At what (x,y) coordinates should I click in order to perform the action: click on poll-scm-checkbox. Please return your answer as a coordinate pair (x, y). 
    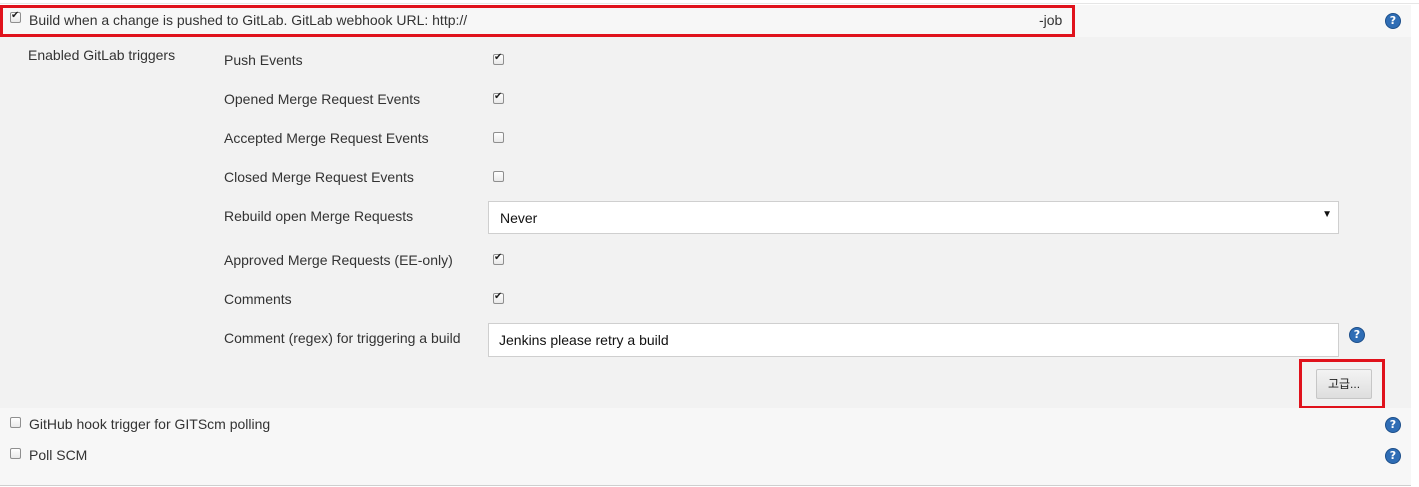
    Looking at the image, I should click on (15, 453).